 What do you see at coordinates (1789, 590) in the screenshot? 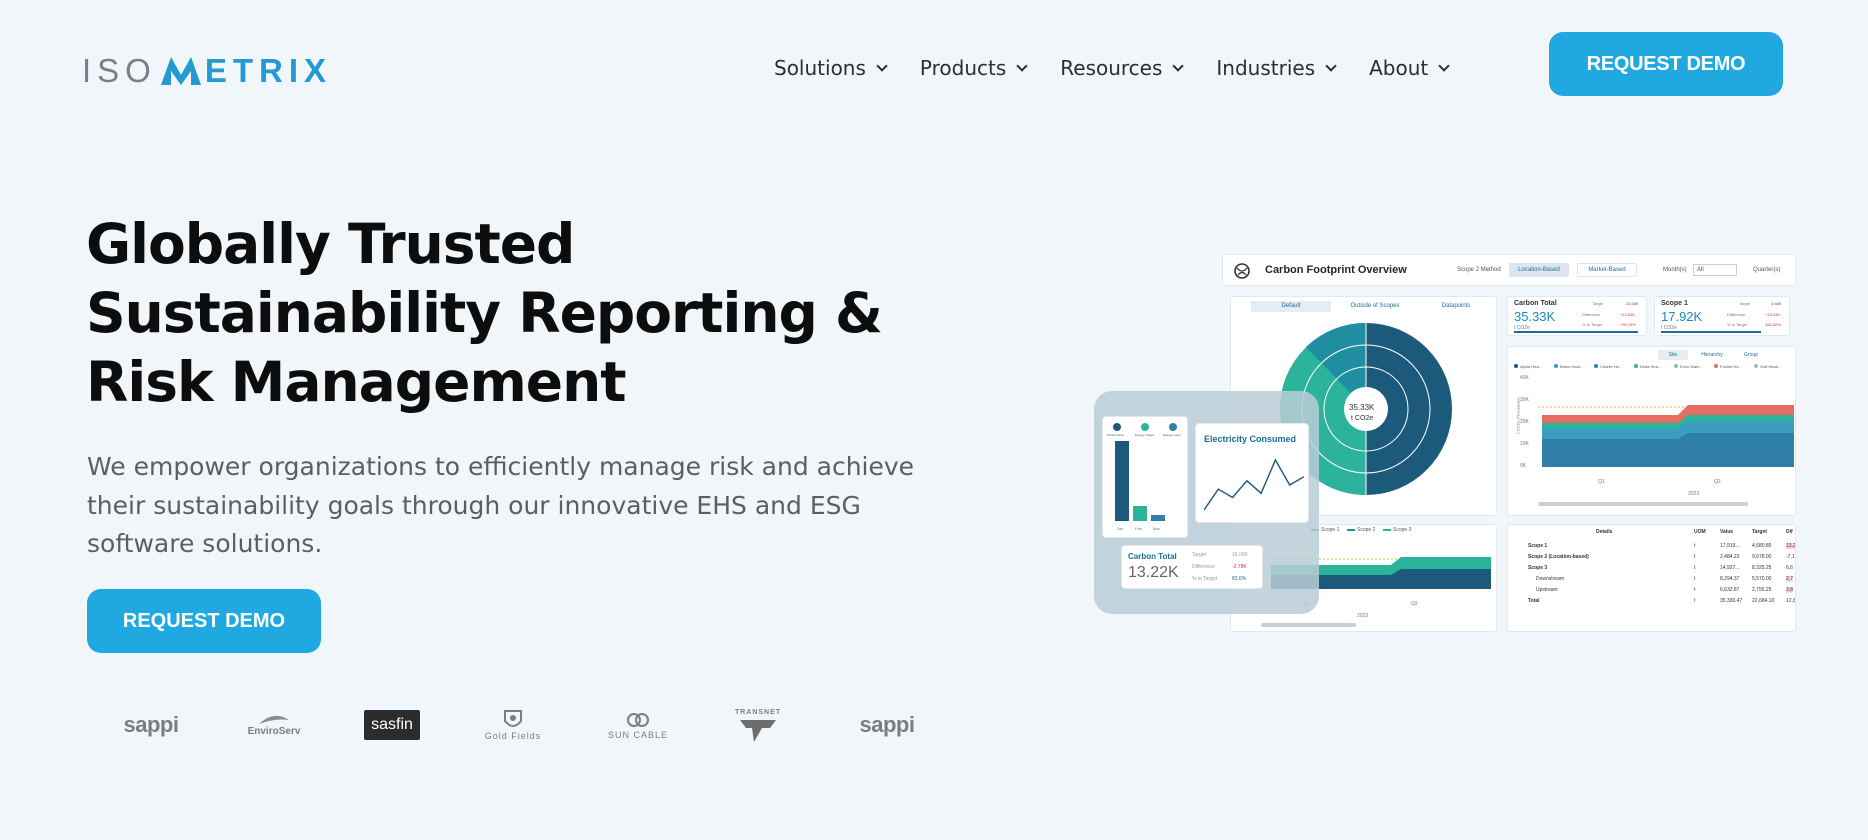
I see `table-cell: 3,8` at bounding box center [1789, 590].